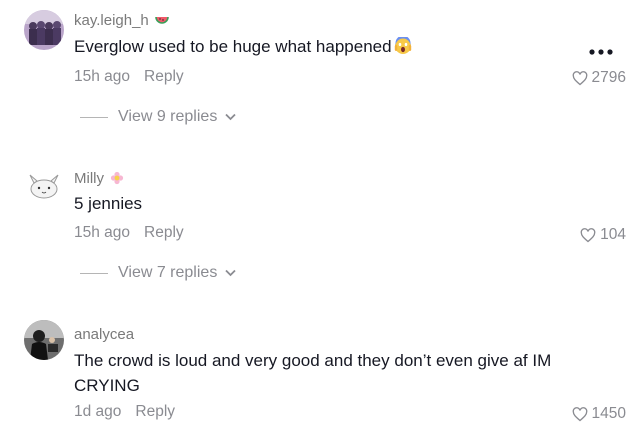 The height and width of the screenshot is (432, 640). I want to click on view-replies-button: View 9 replies, so click(158, 117).